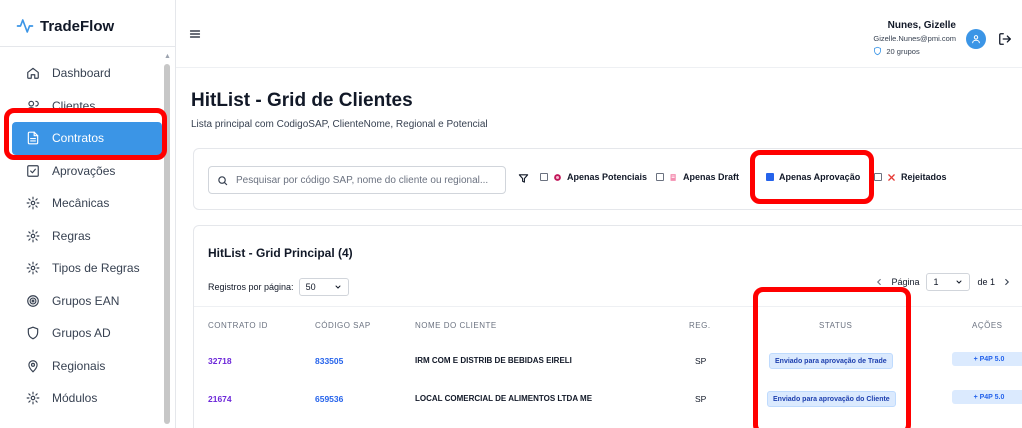 The width and height of the screenshot is (1022, 428). I want to click on filter-rejeitados: Rejeitados, so click(910, 177).